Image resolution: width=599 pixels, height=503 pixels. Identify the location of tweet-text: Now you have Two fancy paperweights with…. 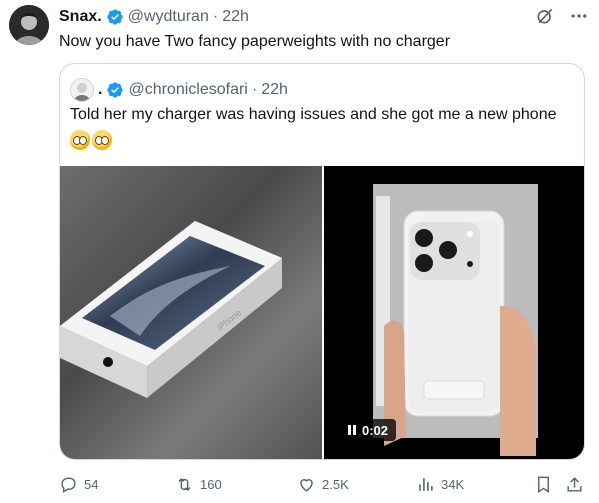
(255, 41).